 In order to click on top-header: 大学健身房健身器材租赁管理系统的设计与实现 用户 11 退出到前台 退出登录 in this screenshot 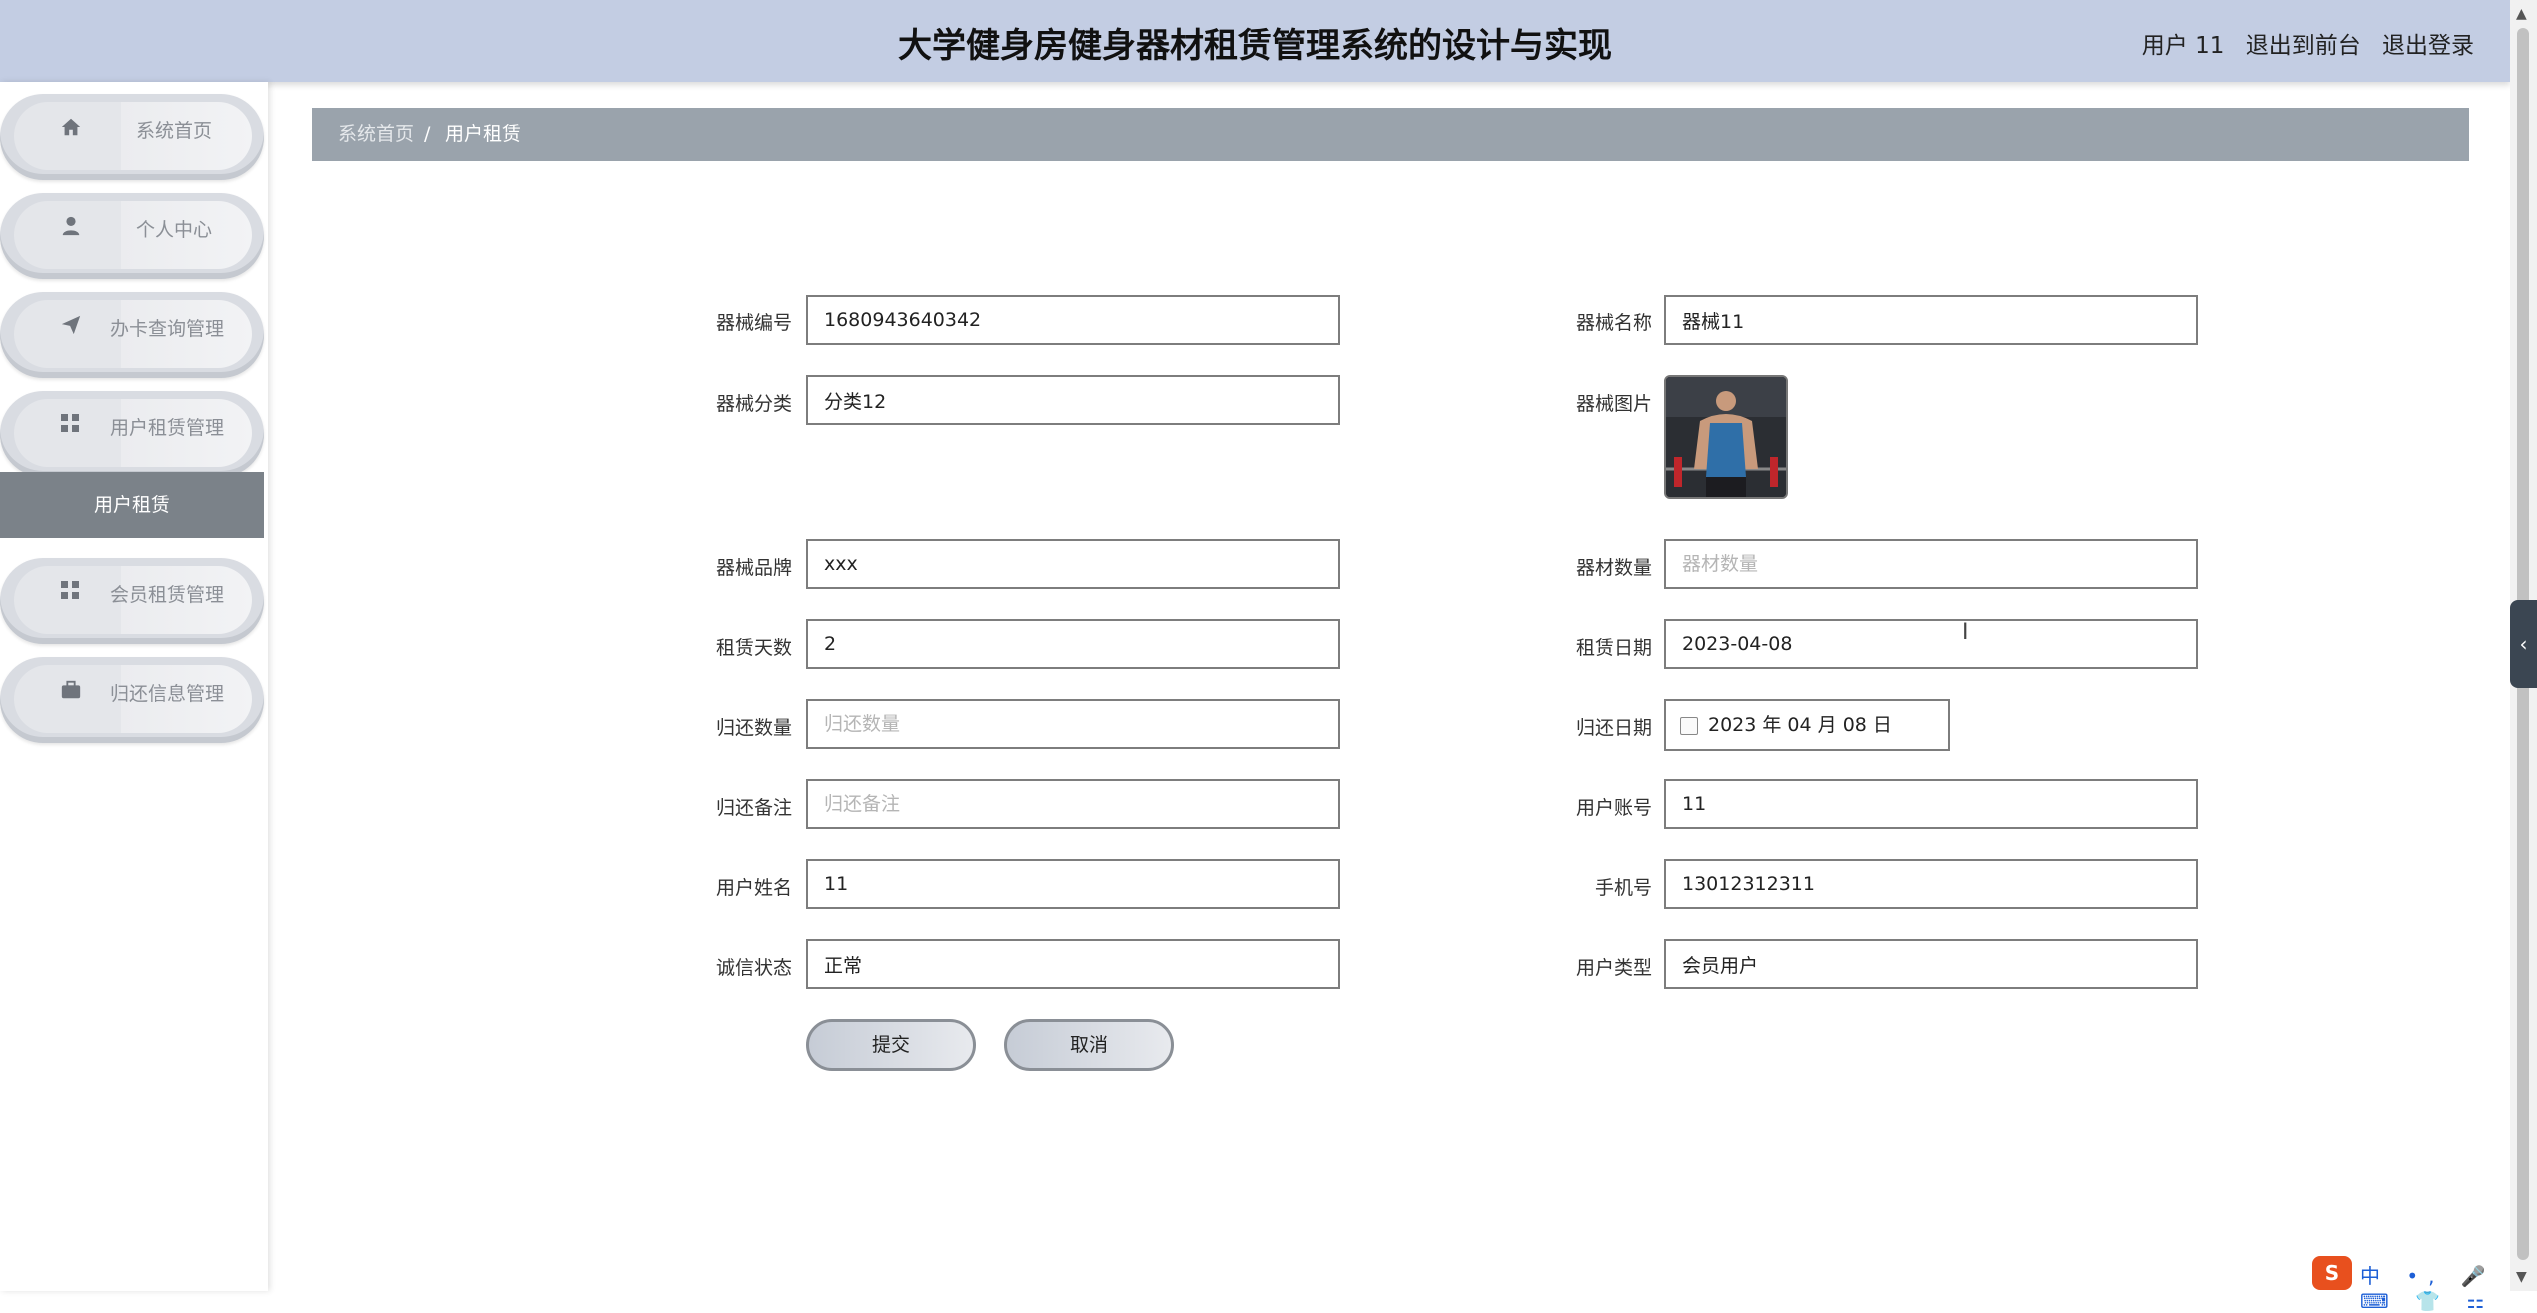, I will do `click(1255, 41)`.